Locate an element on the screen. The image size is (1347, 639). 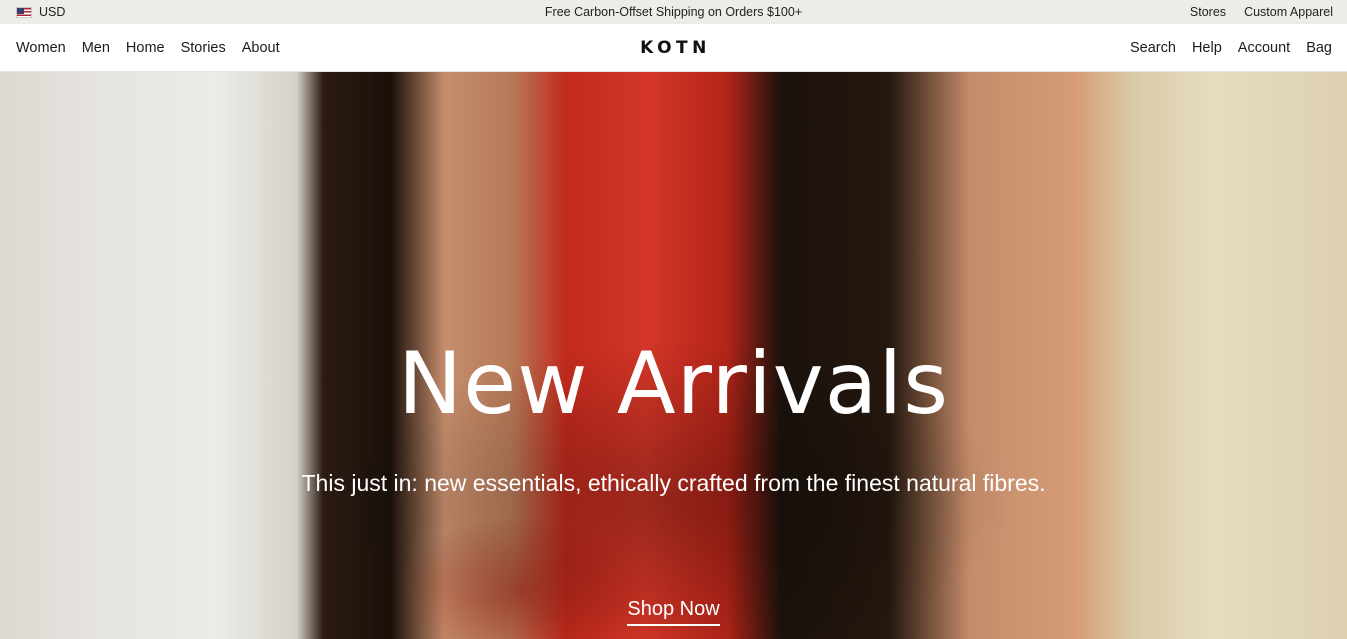
nav-men: Men is located at coordinates (96, 48).